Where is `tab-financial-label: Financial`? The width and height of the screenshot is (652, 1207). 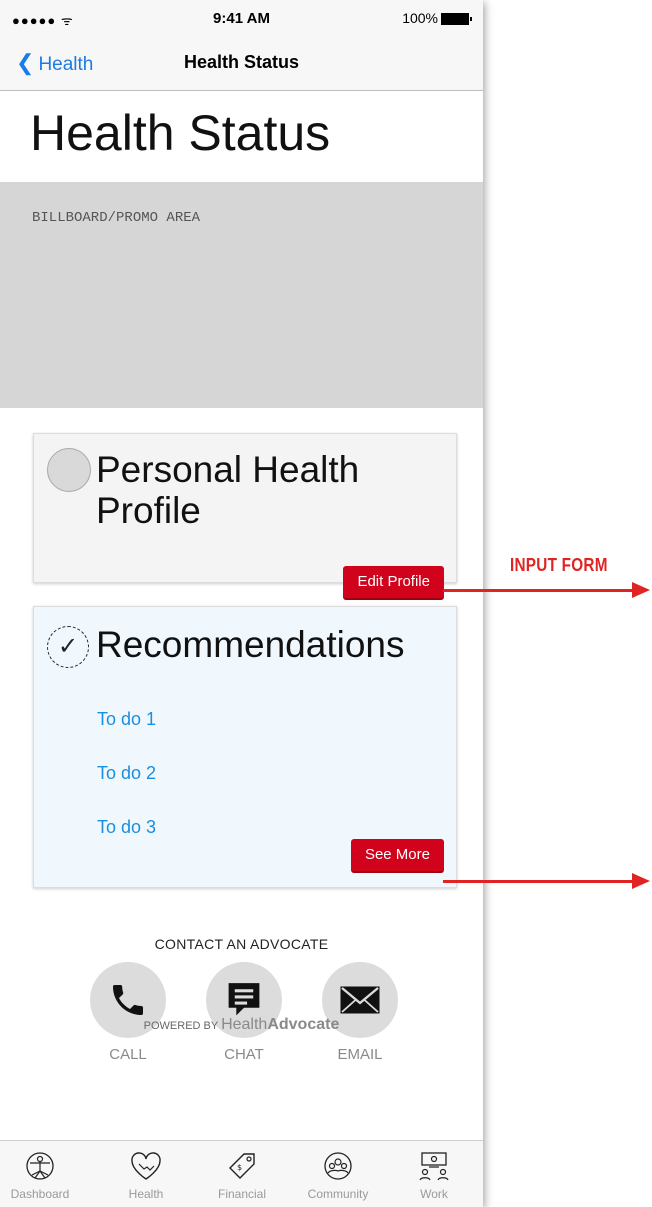
tab-financial-label: Financial is located at coordinates (242, 1194).